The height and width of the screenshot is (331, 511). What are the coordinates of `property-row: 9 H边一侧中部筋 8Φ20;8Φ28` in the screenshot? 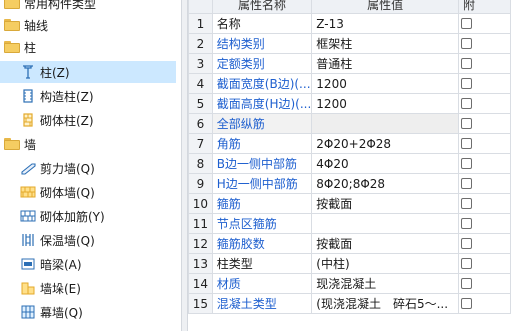 It's located at (349, 183).